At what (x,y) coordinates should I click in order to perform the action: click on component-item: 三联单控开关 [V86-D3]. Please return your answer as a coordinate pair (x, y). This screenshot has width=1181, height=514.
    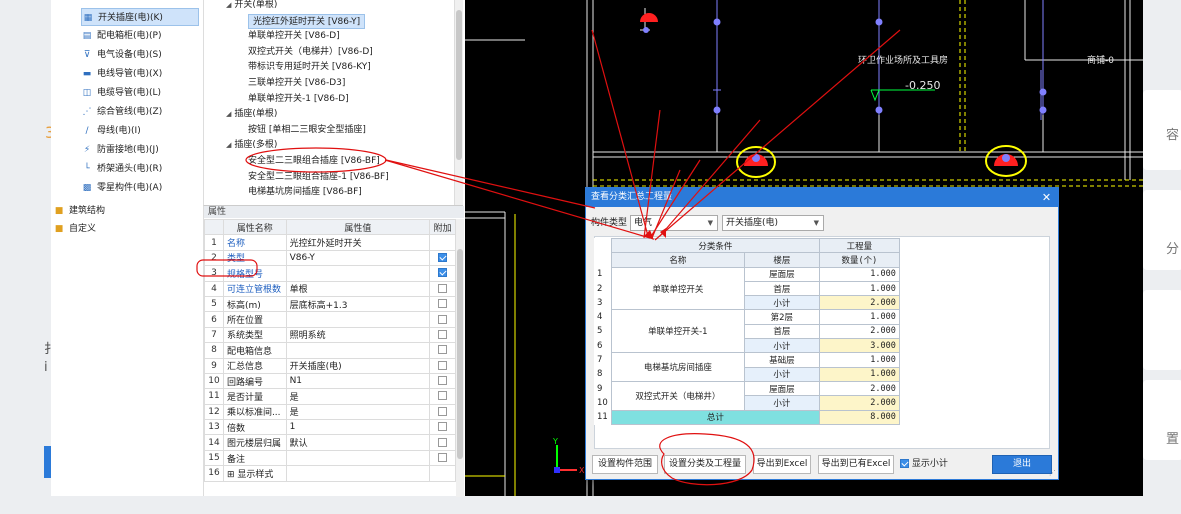
    Looking at the image, I should click on (296, 83).